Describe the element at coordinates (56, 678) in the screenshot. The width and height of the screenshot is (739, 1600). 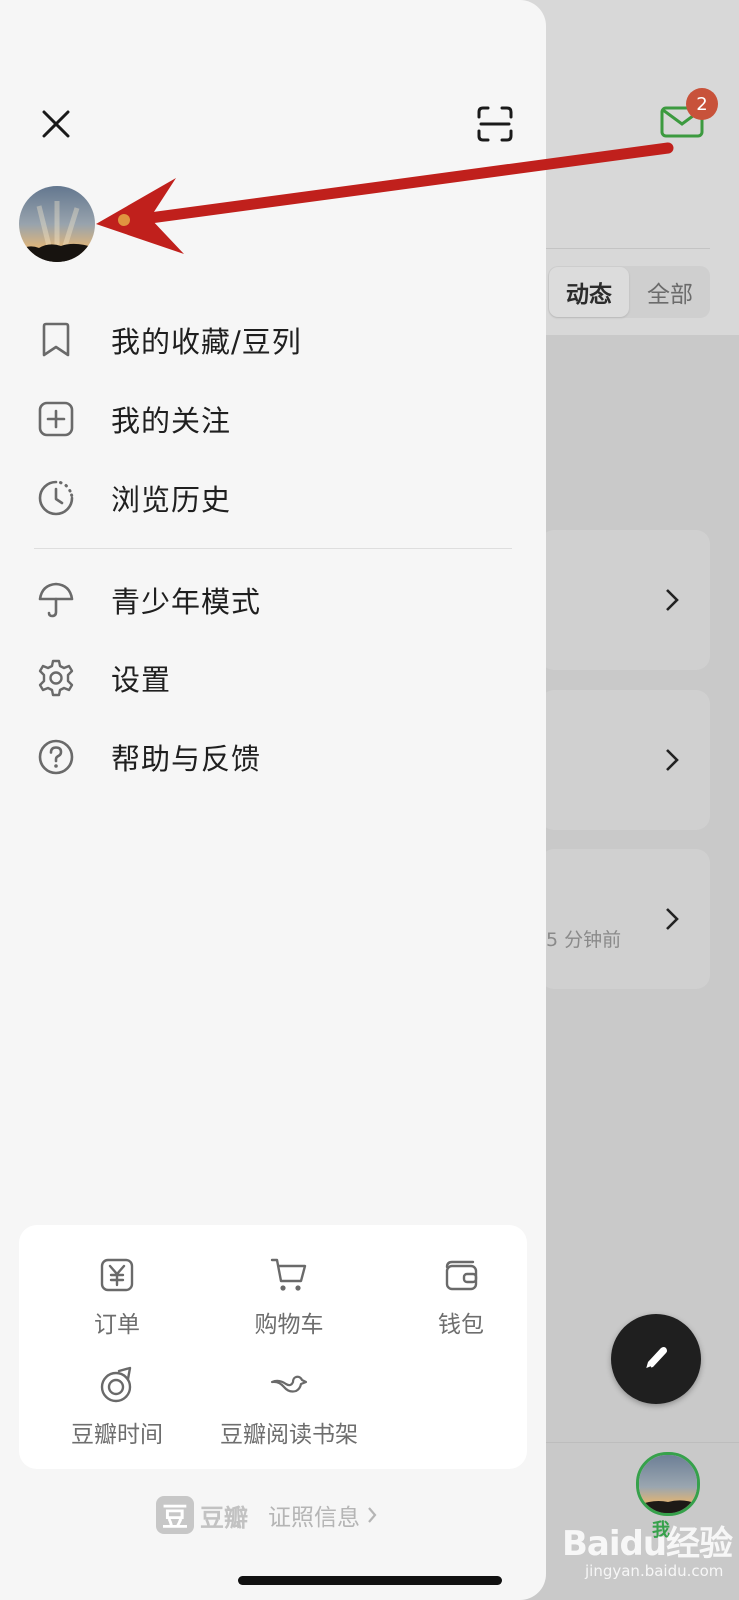
I see `gear-icon` at that location.